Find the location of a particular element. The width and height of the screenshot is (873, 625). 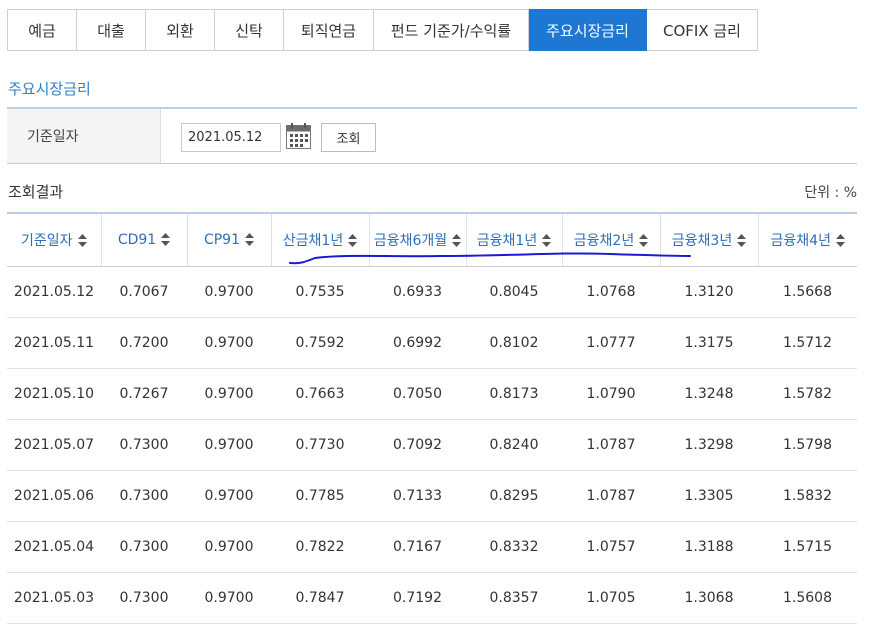

tab-5: 펀드 기준가/수익률 is located at coordinates (451, 30).